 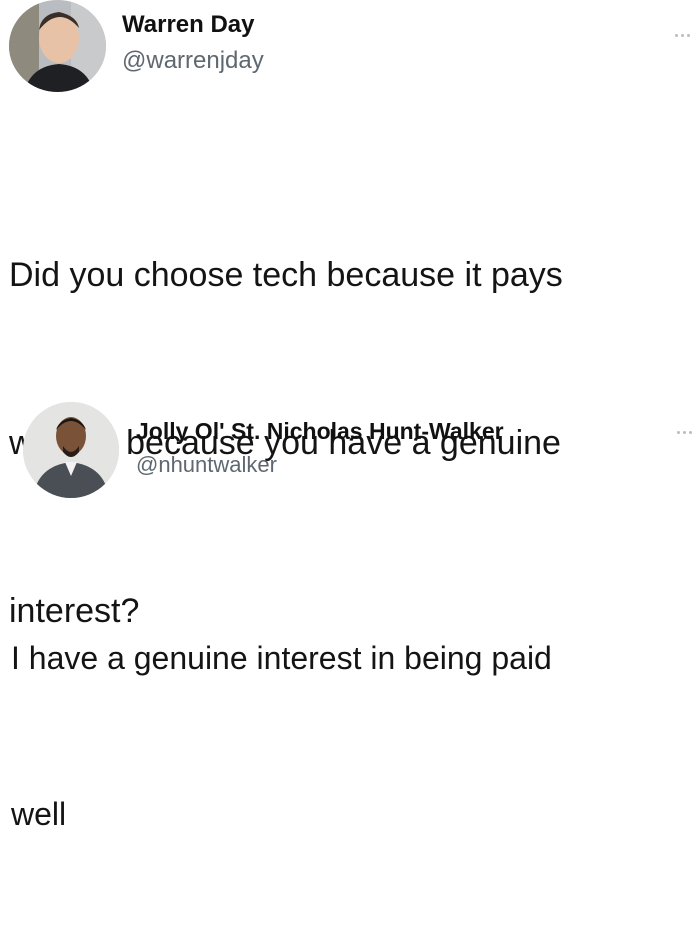 What do you see at coordinates (320, 431) in the screenshot?
I see `author-name: Jolly Ol' St. Nicholas Hunt-Walker` at bounding box center [320, 431].